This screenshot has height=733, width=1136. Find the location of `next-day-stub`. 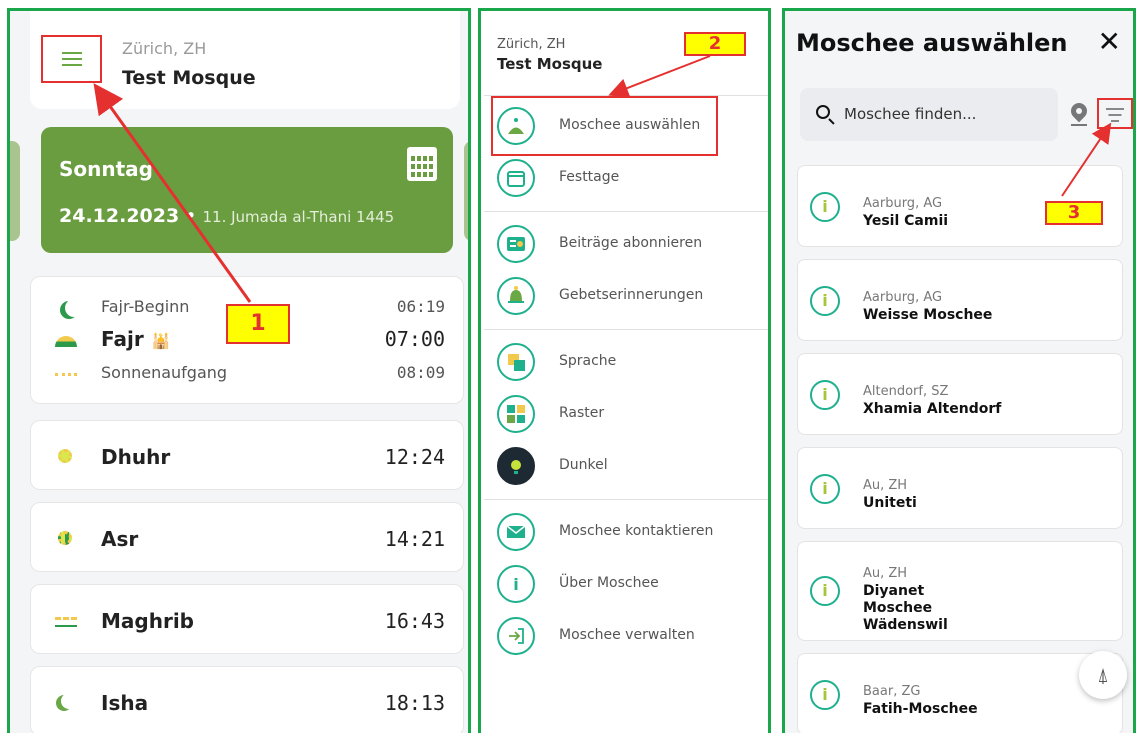

next-day-stub is located at coordinates (466, 191).